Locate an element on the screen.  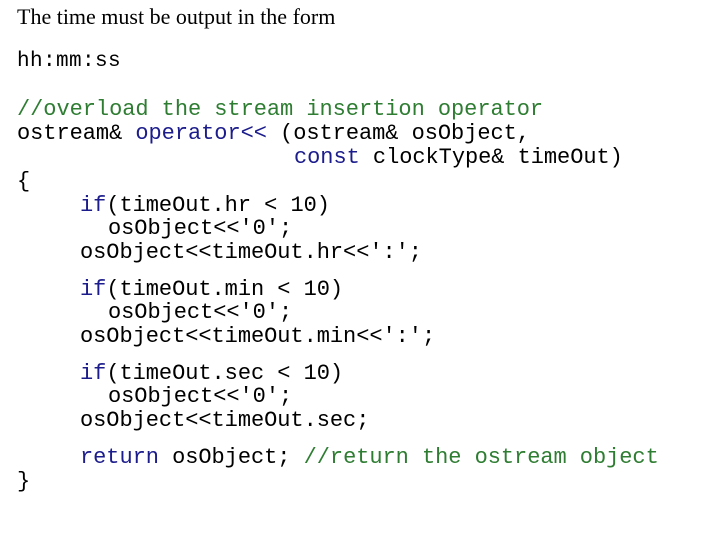
open-brace: { is located at coordinates (24, 181).